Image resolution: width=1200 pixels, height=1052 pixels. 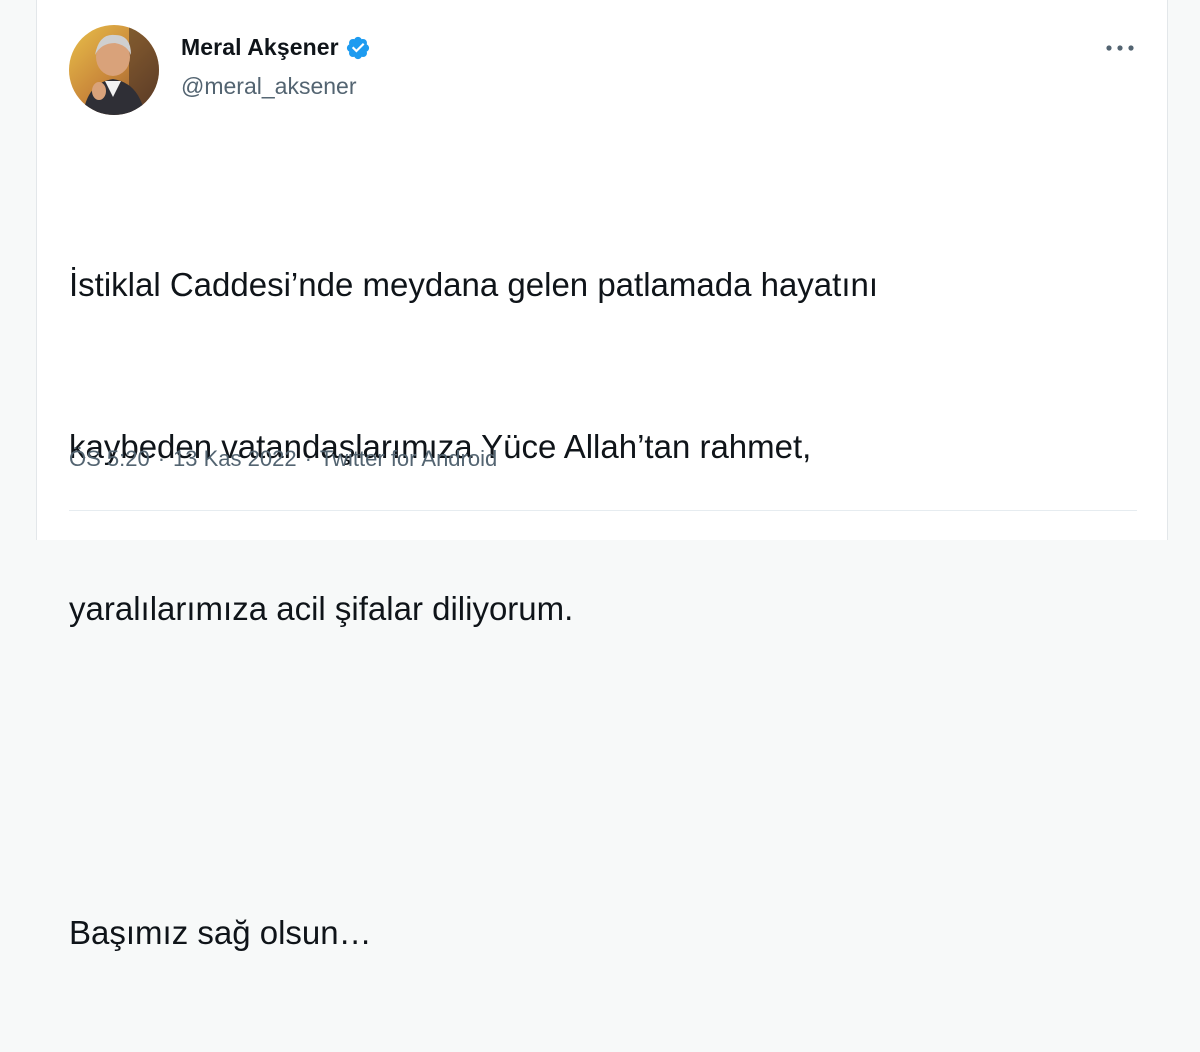 What do you see at coordinates (321, 608) in the screenshot?
I see `tweet-line: yaralılarımıza acil şifalar diliyorum.` at bounding box center [321, 608].